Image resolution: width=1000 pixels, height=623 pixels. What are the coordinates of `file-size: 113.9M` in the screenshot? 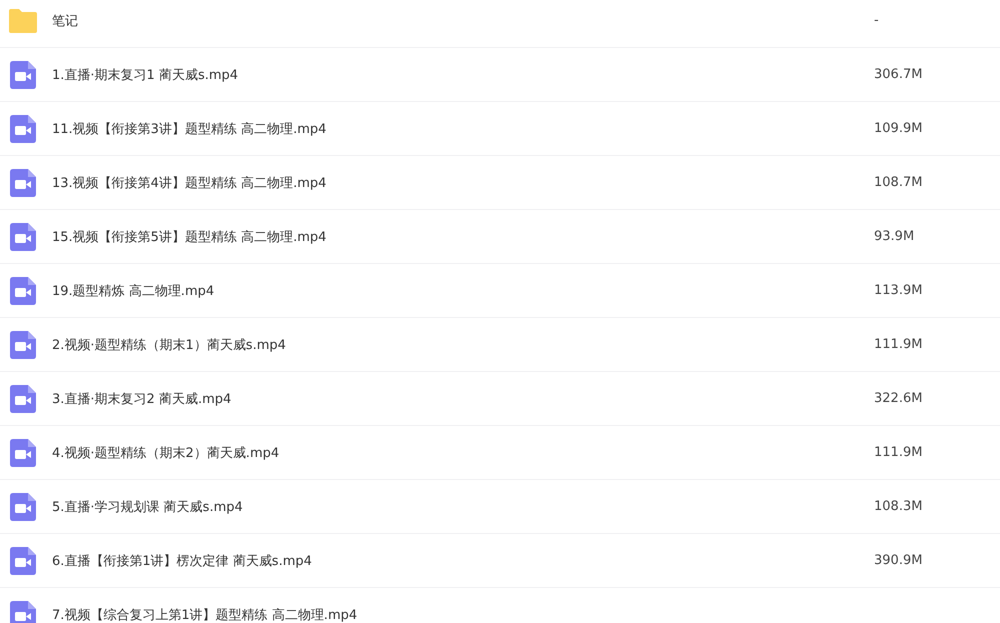 It's located at (898, 290).